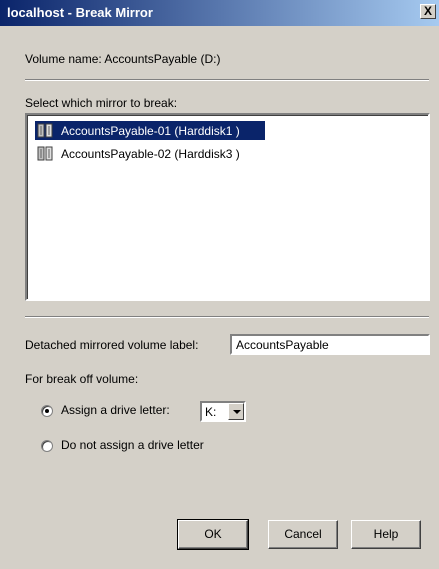  I want to click on help-button: Help, so click(386, 534).